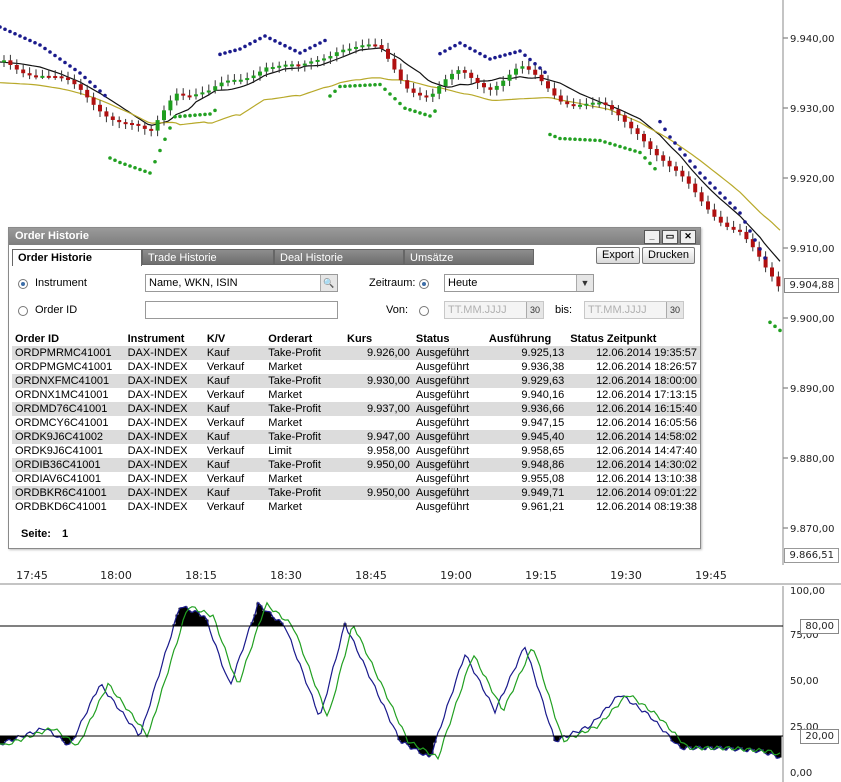 This screenshot has height=782, width=841. Describe the element at coordinates (670, 237) in the screenshot. I see `maximize-icon: ▭` at that location.